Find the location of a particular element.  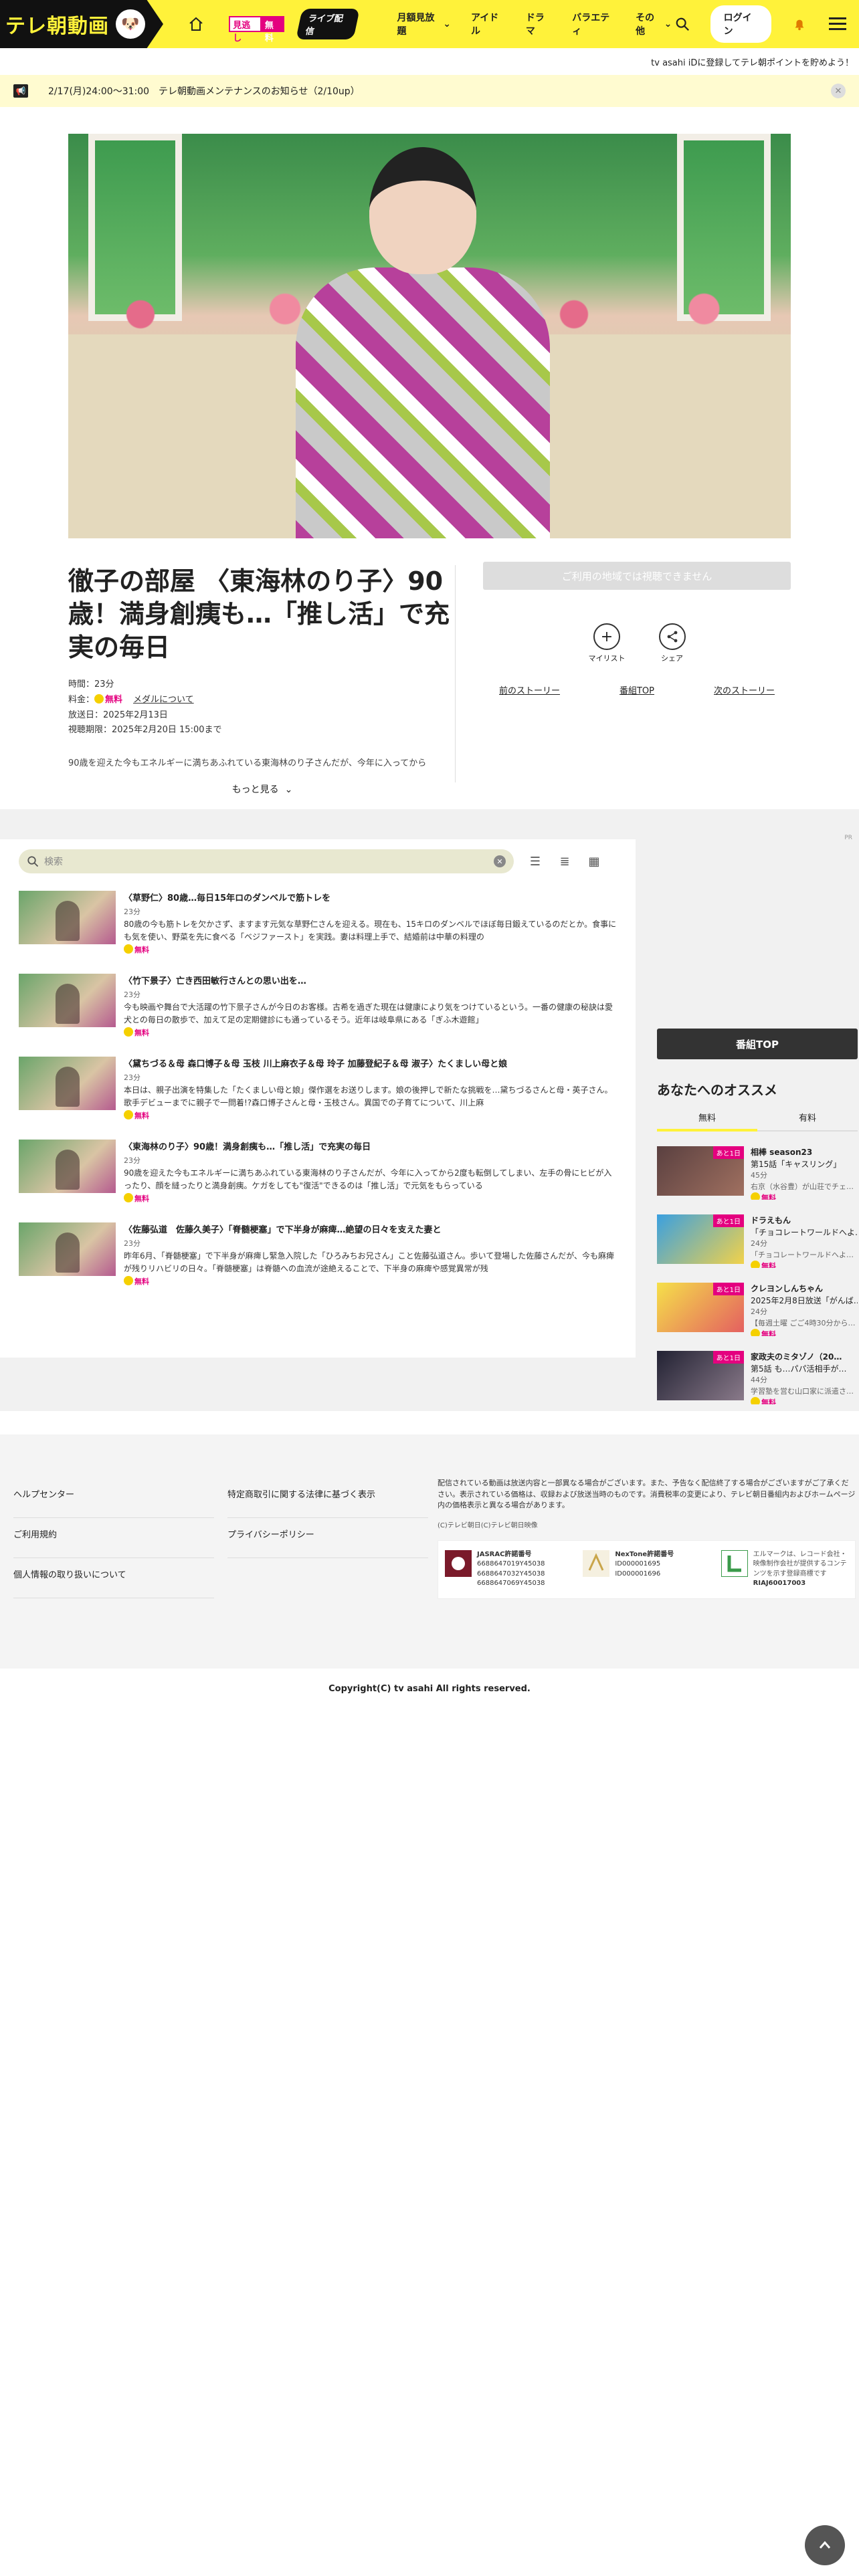

medal-link: メダルについて is located at coordinates (163, 700).